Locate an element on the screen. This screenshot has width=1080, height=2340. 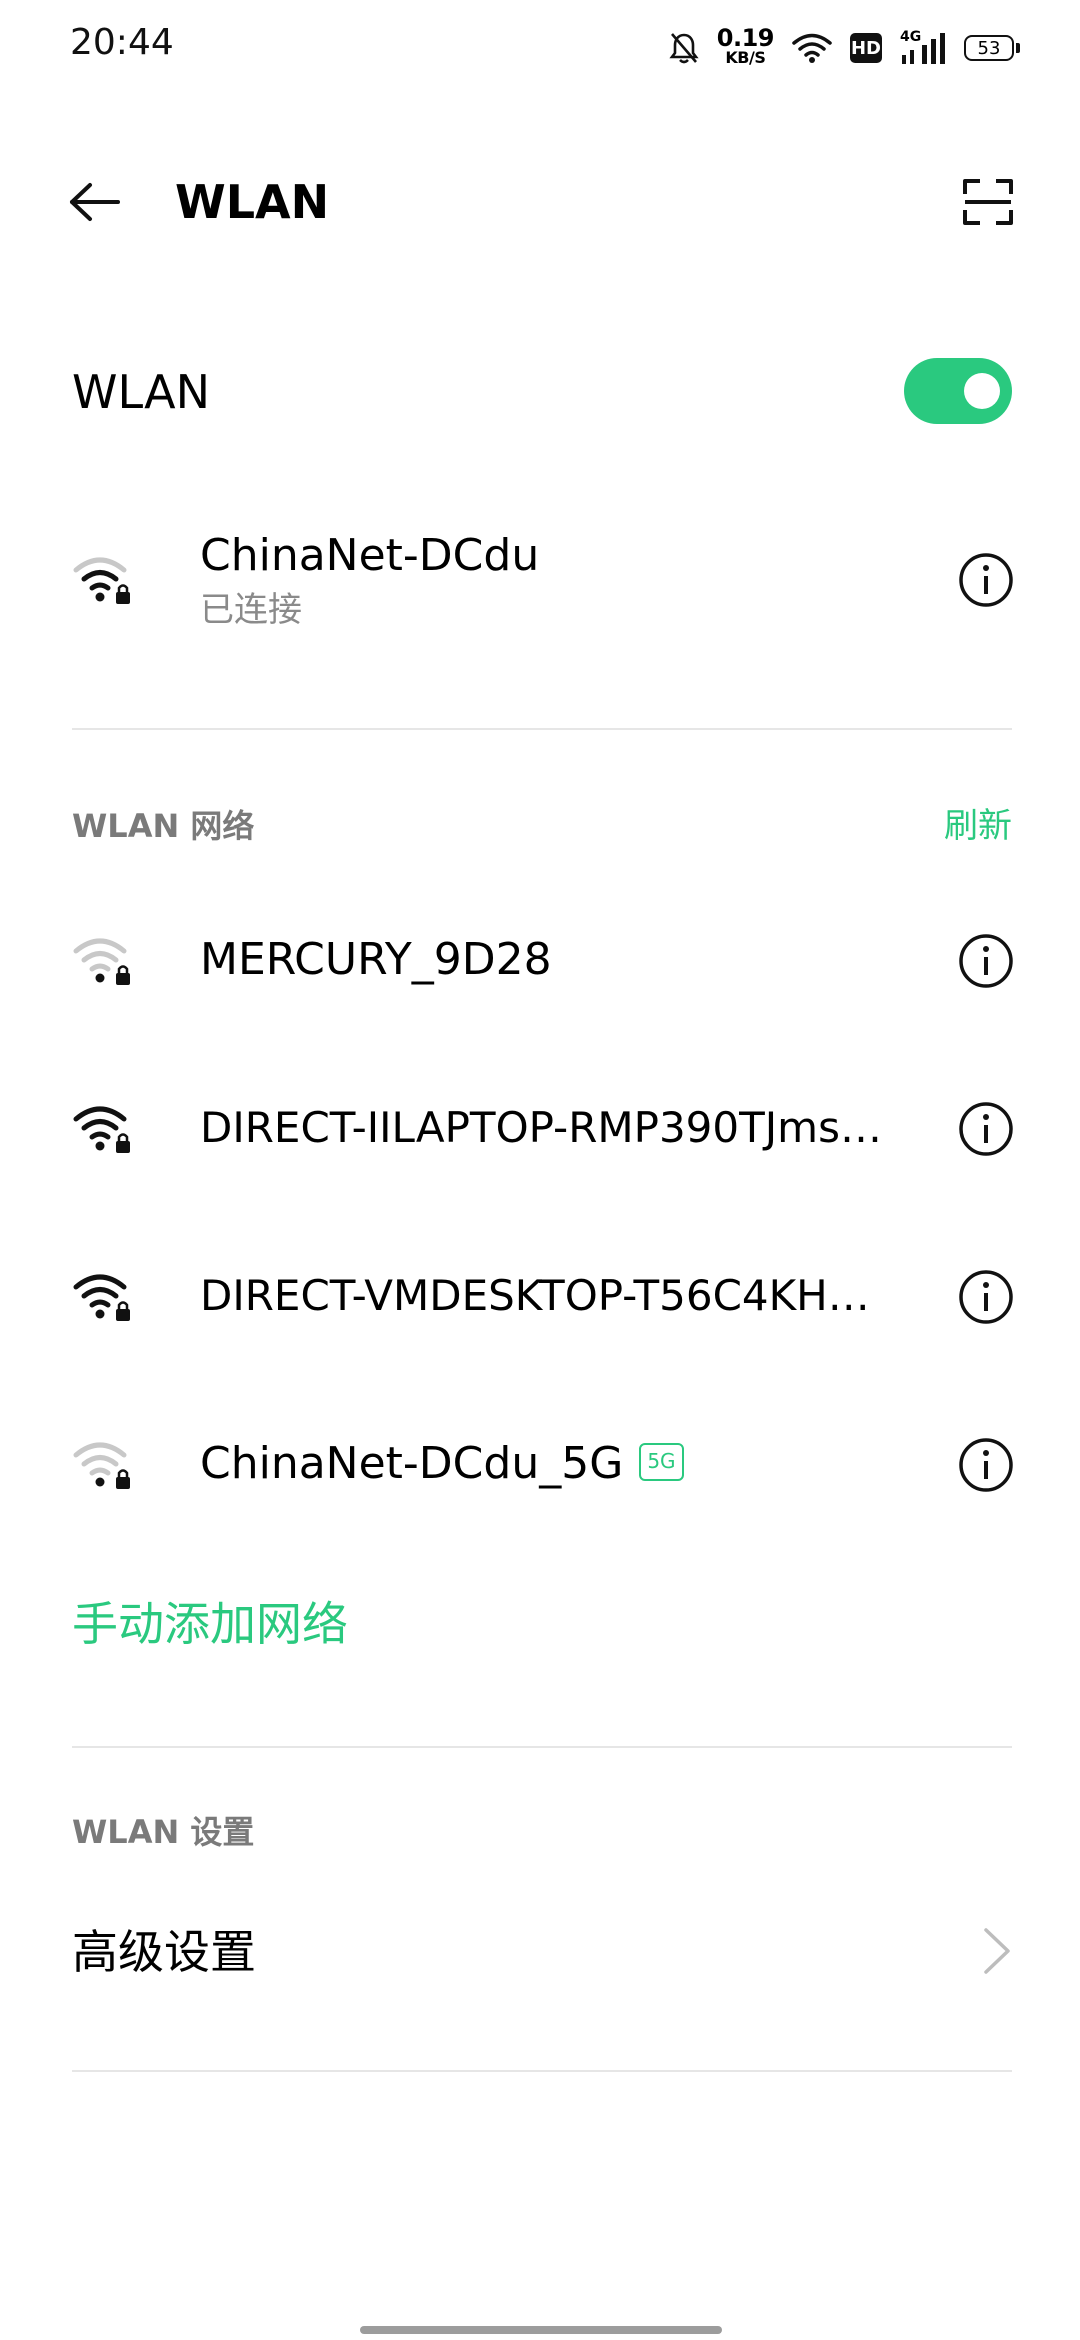
home-indicator is located at coordinates (541, 2330).